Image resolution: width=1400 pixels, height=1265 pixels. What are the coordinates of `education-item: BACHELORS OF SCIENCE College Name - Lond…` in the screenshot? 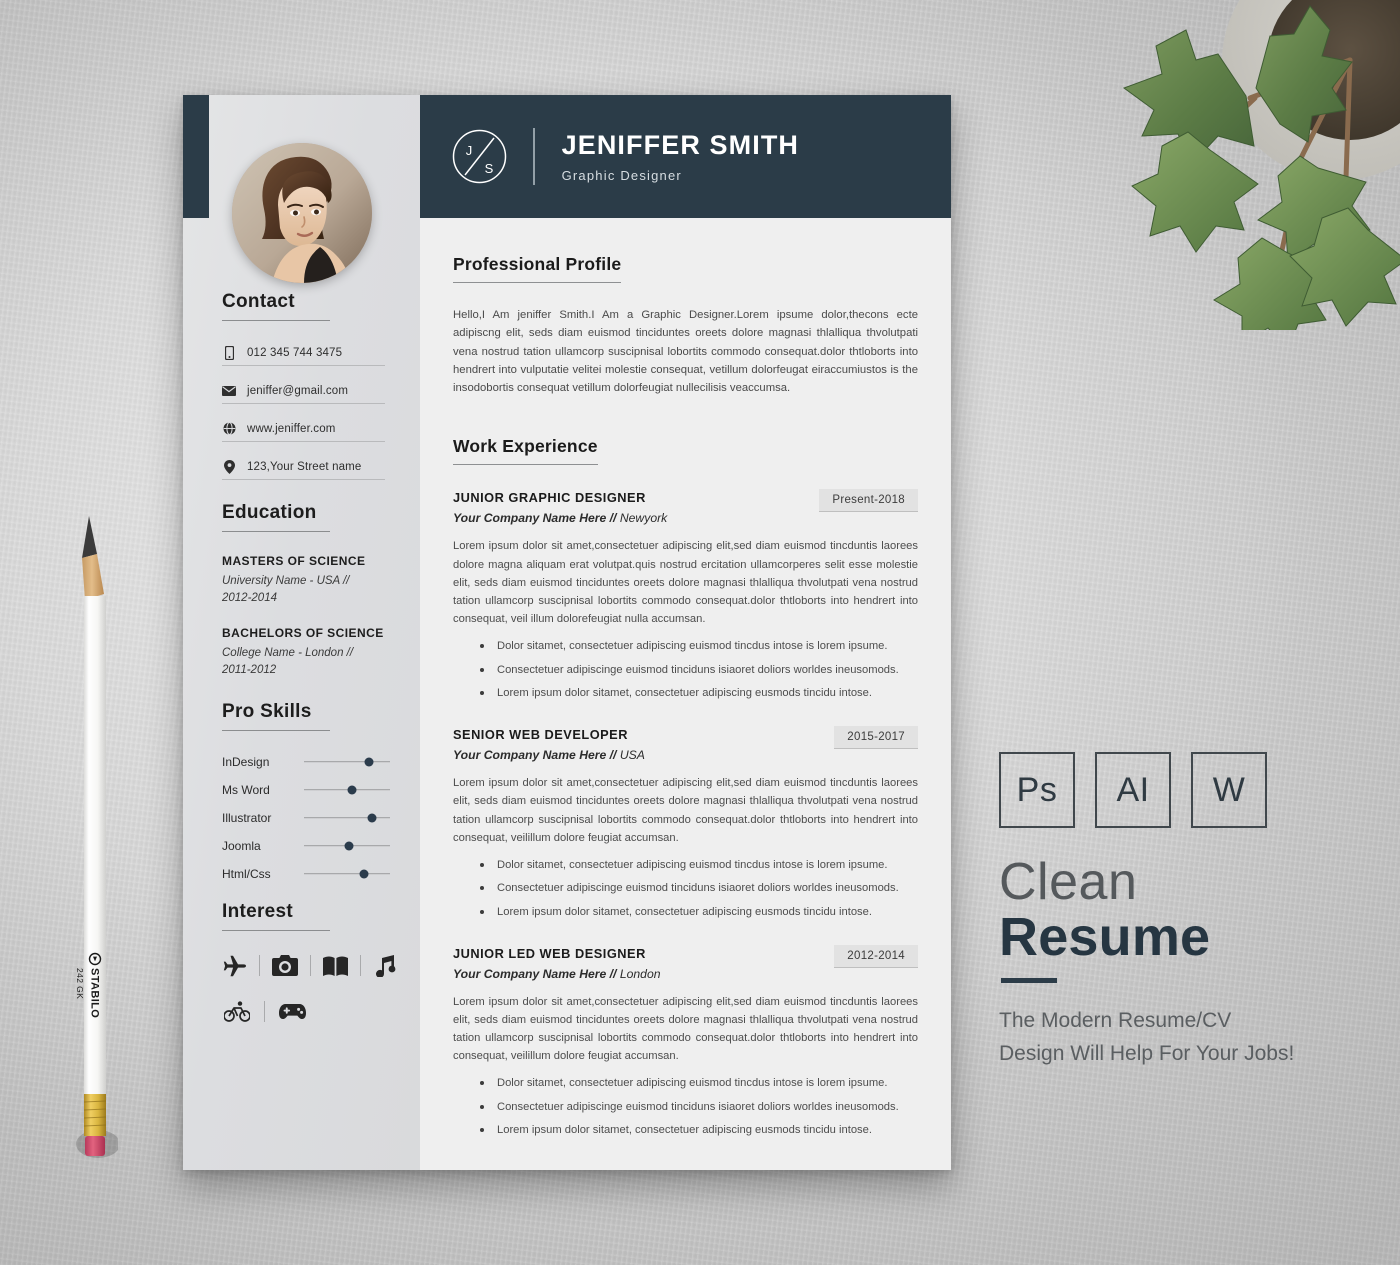 It's located at (310, 652).